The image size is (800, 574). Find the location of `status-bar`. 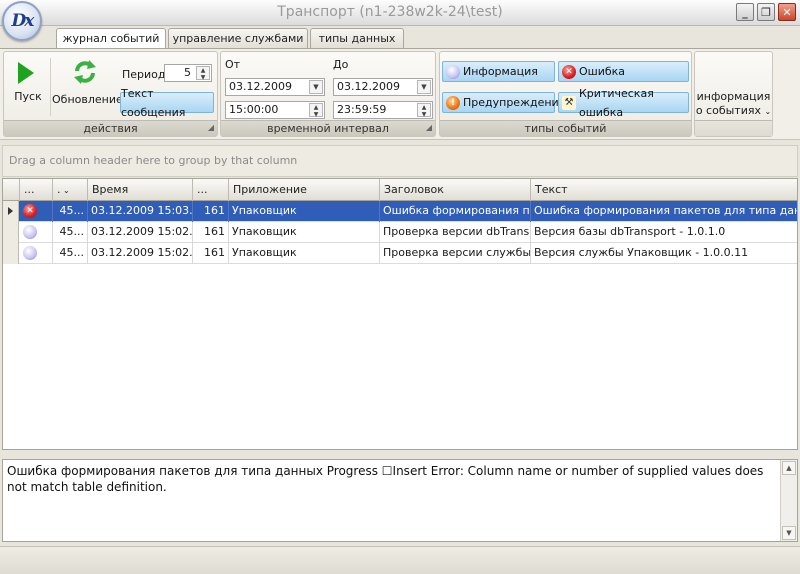

status-bar is located at coordinates (400, 560).